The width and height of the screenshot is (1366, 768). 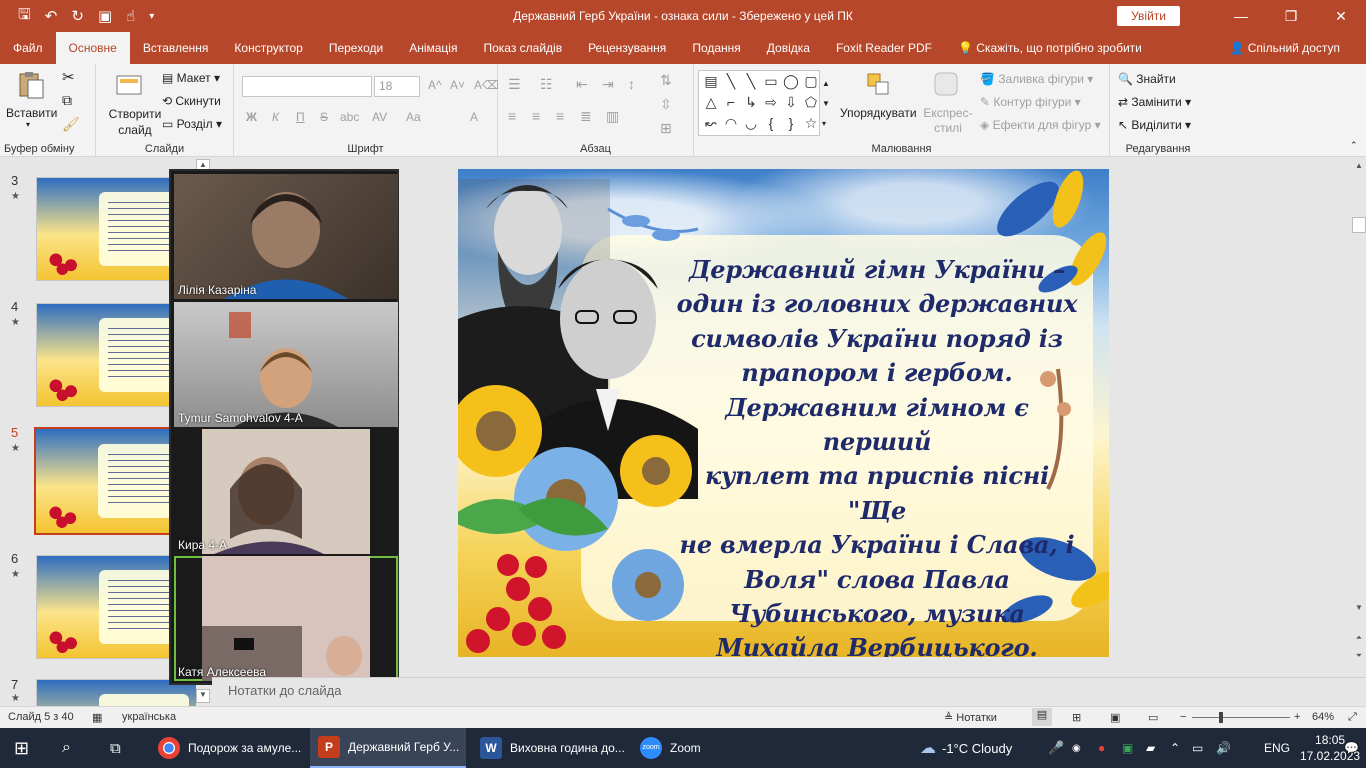 I want to click on align-left-icon: ≡, so click(x=512, y=116).